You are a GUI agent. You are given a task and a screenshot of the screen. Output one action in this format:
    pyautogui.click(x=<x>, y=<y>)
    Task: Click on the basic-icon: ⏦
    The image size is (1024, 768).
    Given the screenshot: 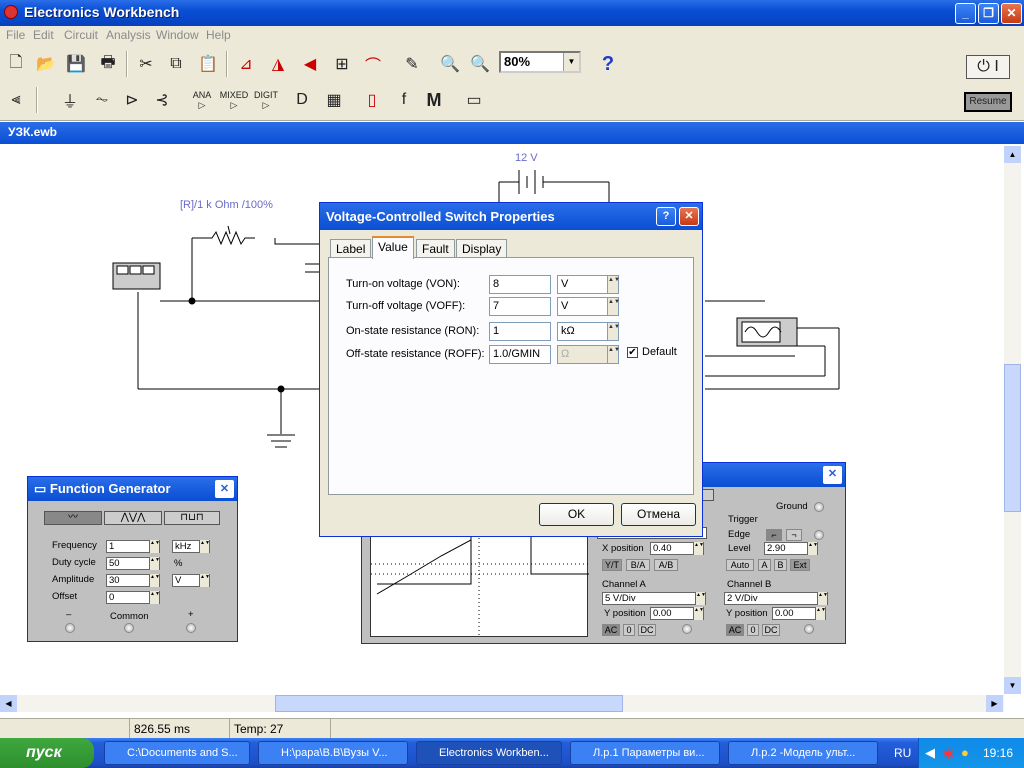 What is the action you would take?
    pyautogui.click(x=102, y=100)
    